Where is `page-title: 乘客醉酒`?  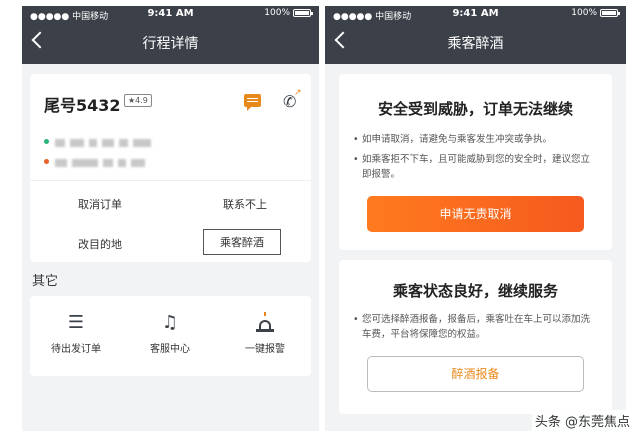 page-title: 乘客醉酒 is located at coordinates (475, 44).